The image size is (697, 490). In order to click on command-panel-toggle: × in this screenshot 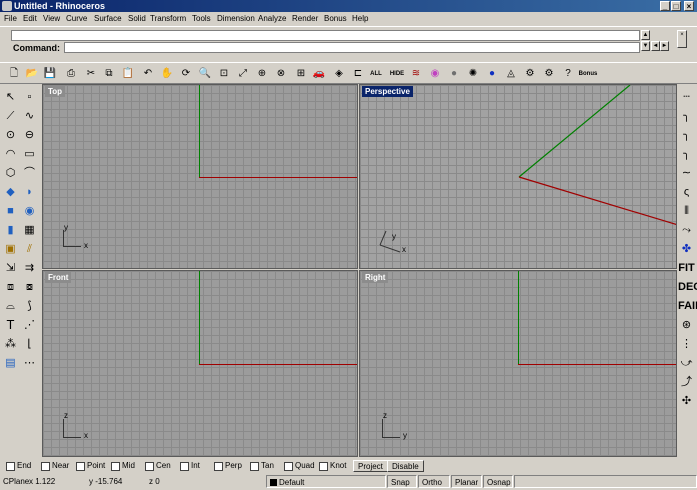, I will do `click(682, 39)`.